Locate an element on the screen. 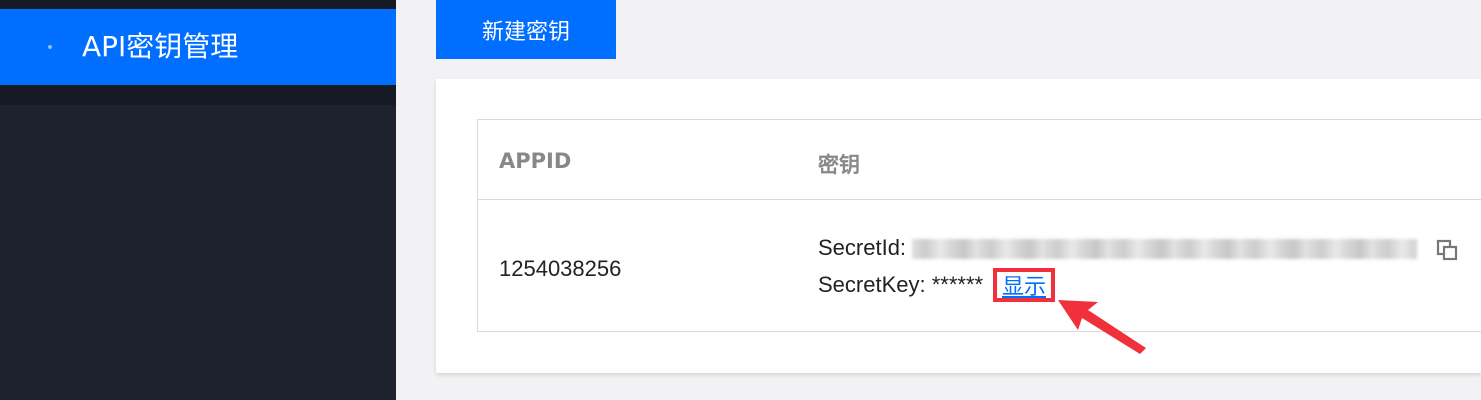  secret-id-blurred-value is located at coordinates (1165, 249).